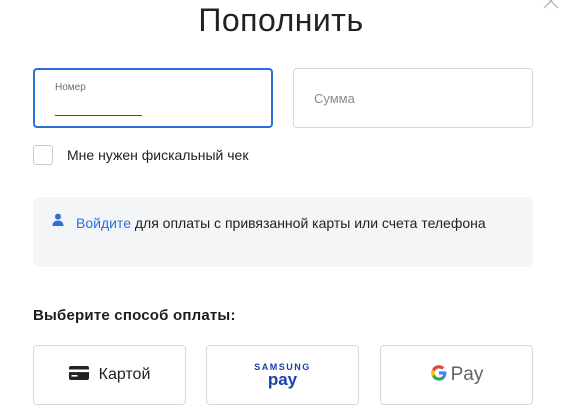 The height and width of the screenshot is (407, 562). I want to click on payment-method-title: Выберите способ оплаты:, so click(134, 315).